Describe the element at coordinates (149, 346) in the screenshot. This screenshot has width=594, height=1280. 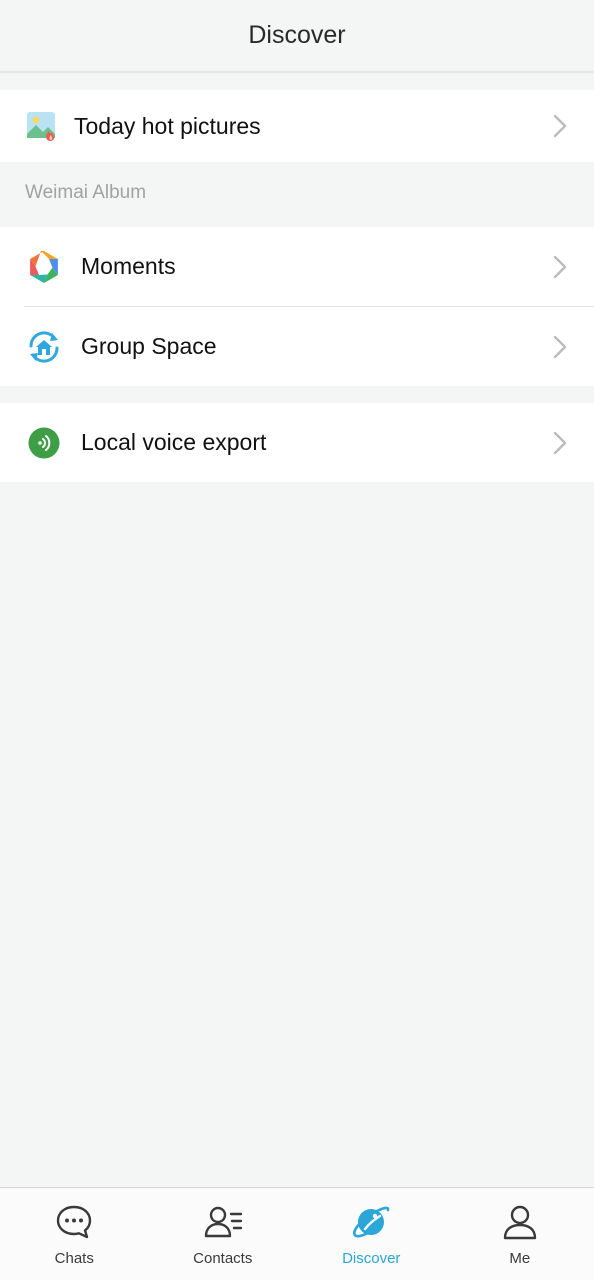
I see `group-space-label: Group Space` at that location.